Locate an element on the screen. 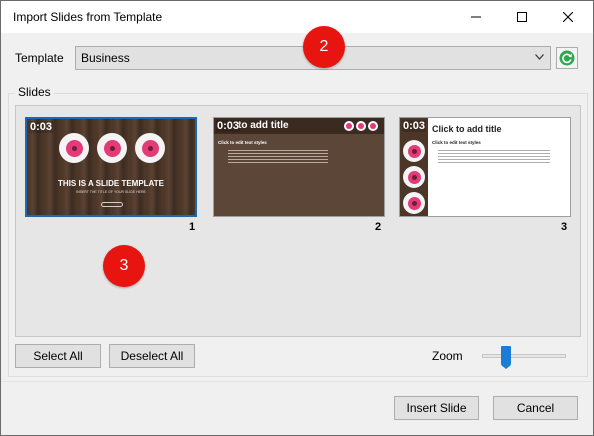 The image size is (594, 436). maximize-icon is located at coordinates (522, 16).